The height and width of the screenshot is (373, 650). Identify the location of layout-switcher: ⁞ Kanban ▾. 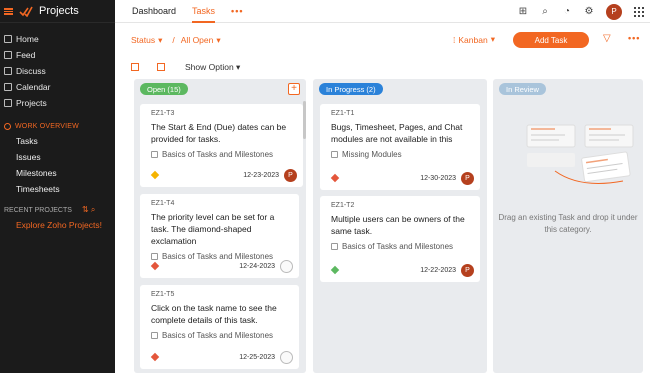
(474, 39).